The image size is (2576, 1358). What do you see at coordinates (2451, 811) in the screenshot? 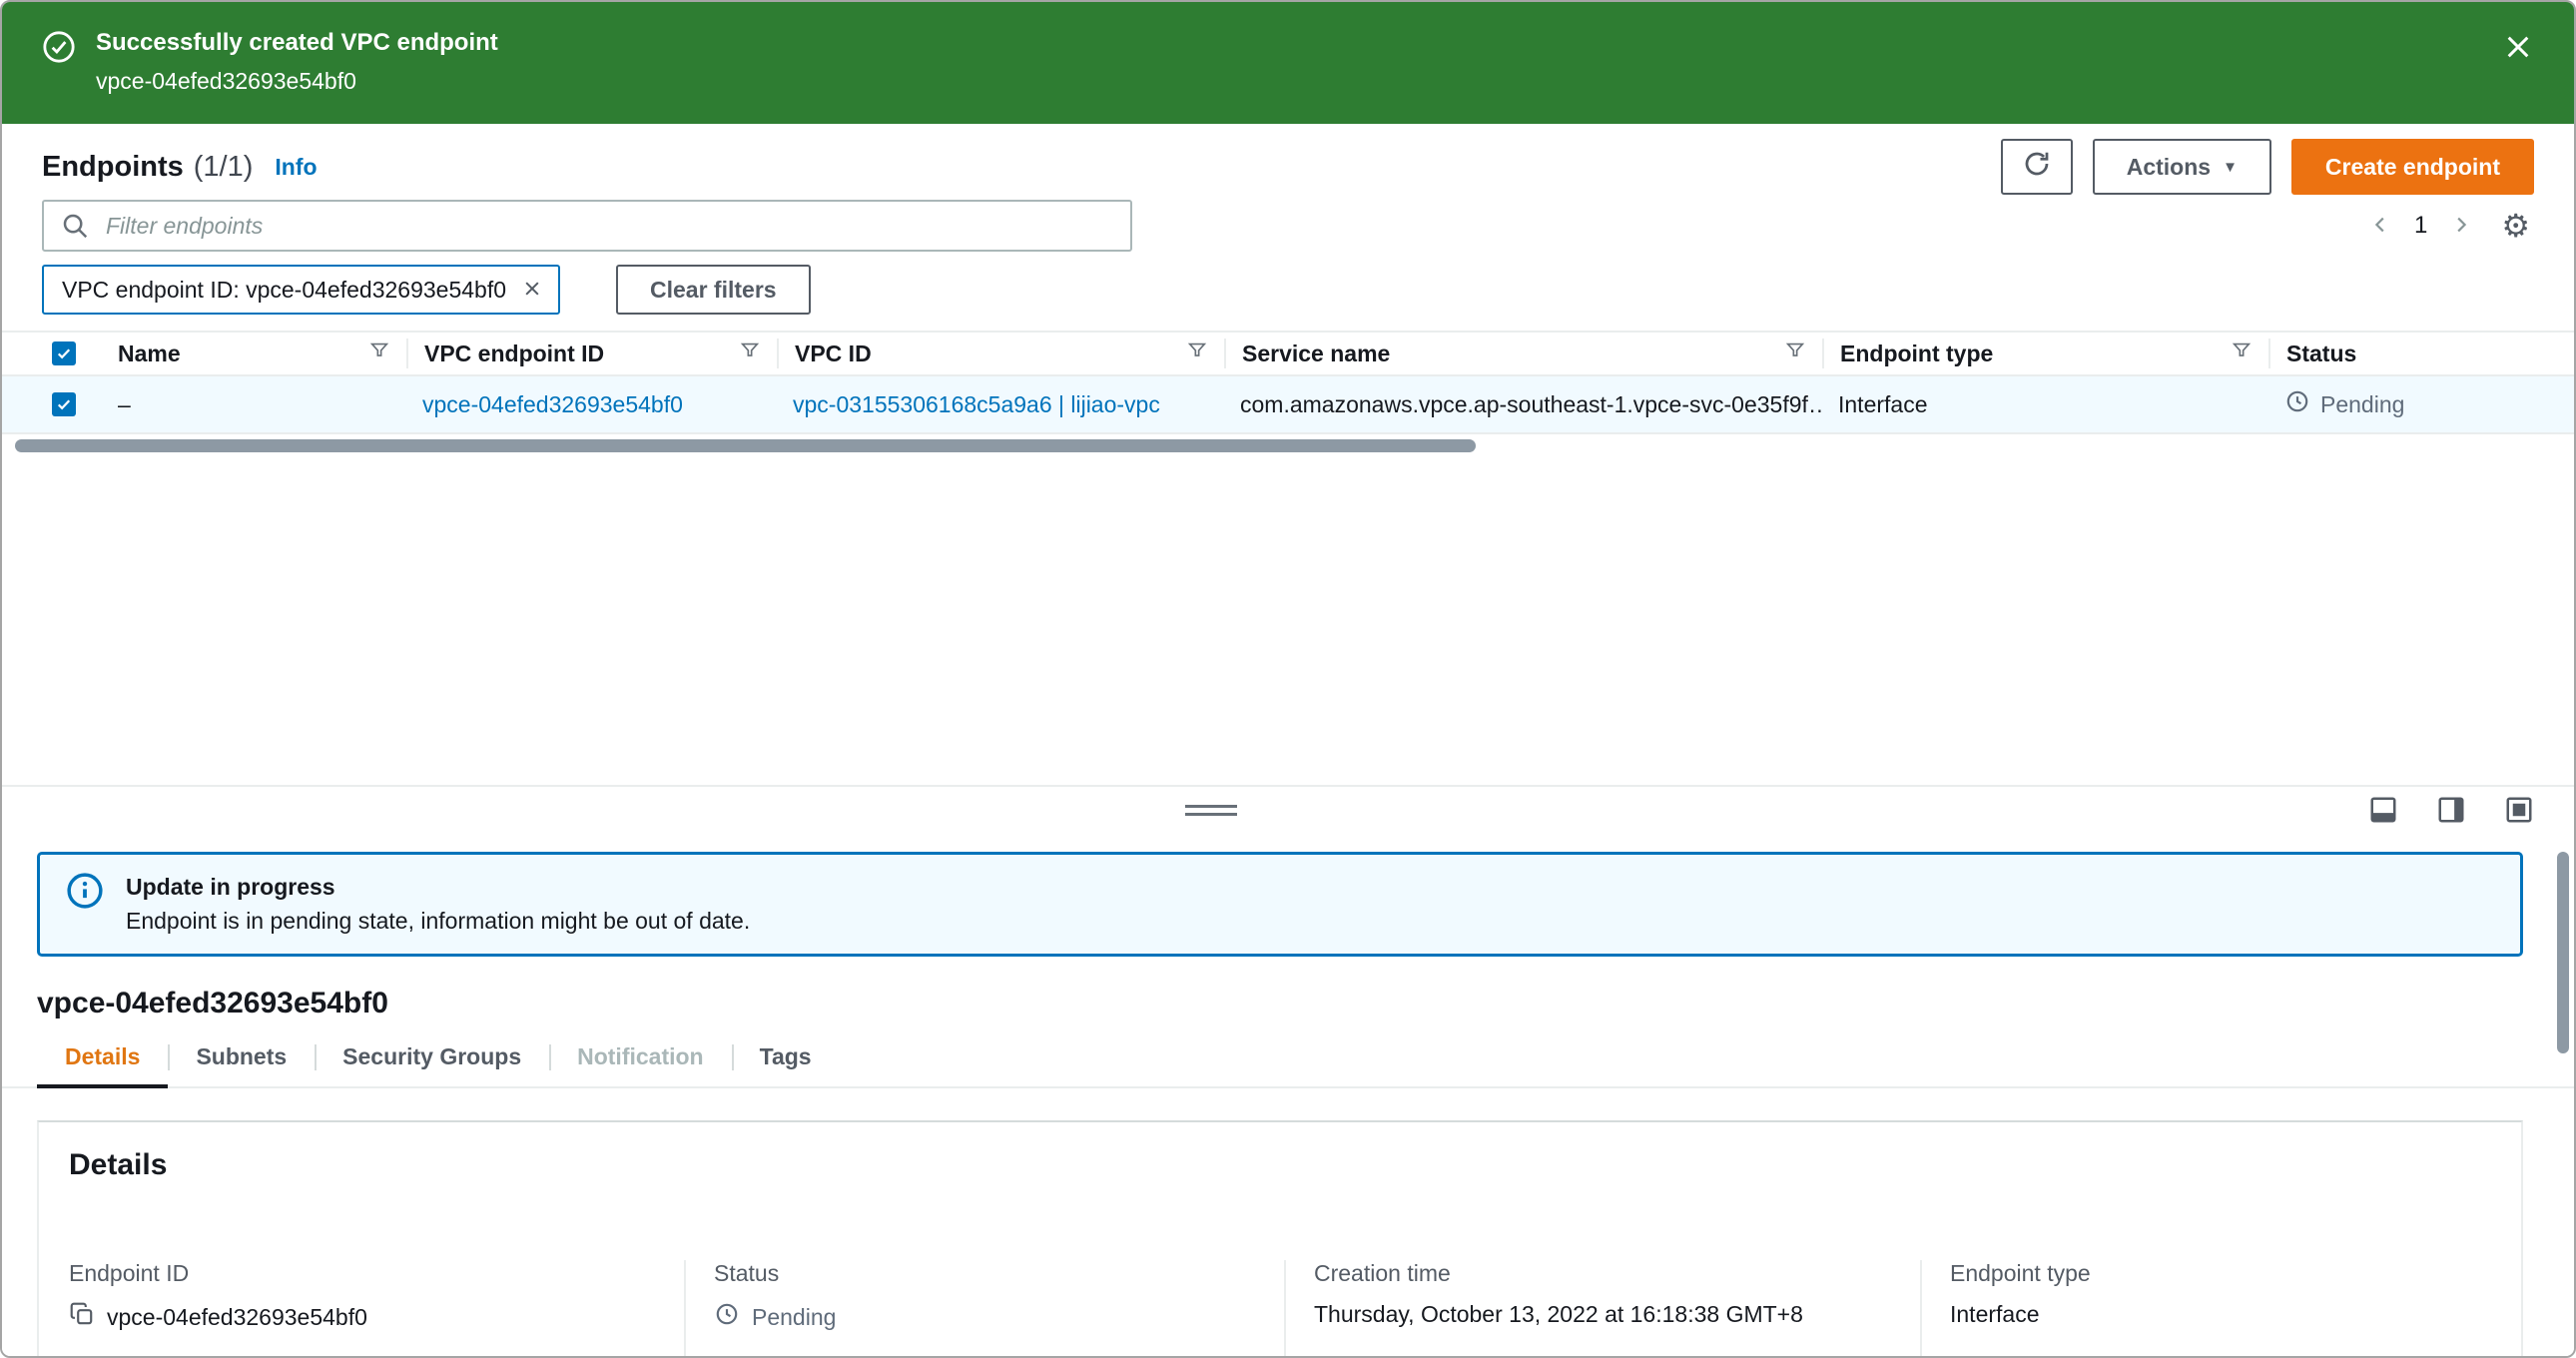
I see `panel-side-layout-button` at bounding box center [2451, 811].